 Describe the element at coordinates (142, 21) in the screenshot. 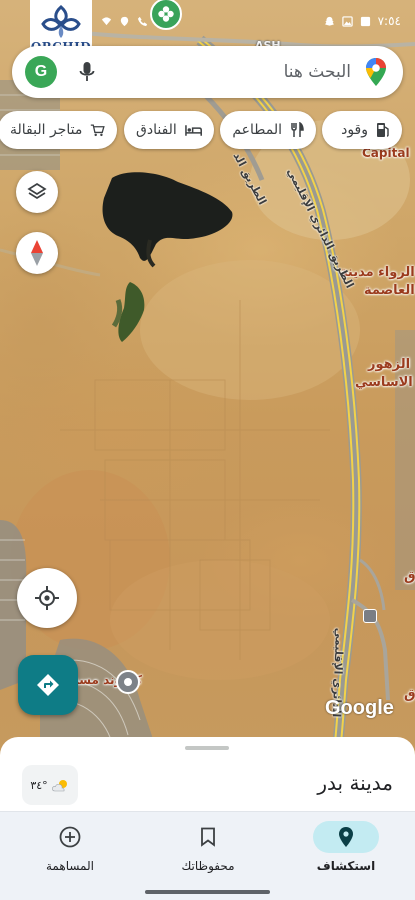

I see `call-status-icon` at that location.